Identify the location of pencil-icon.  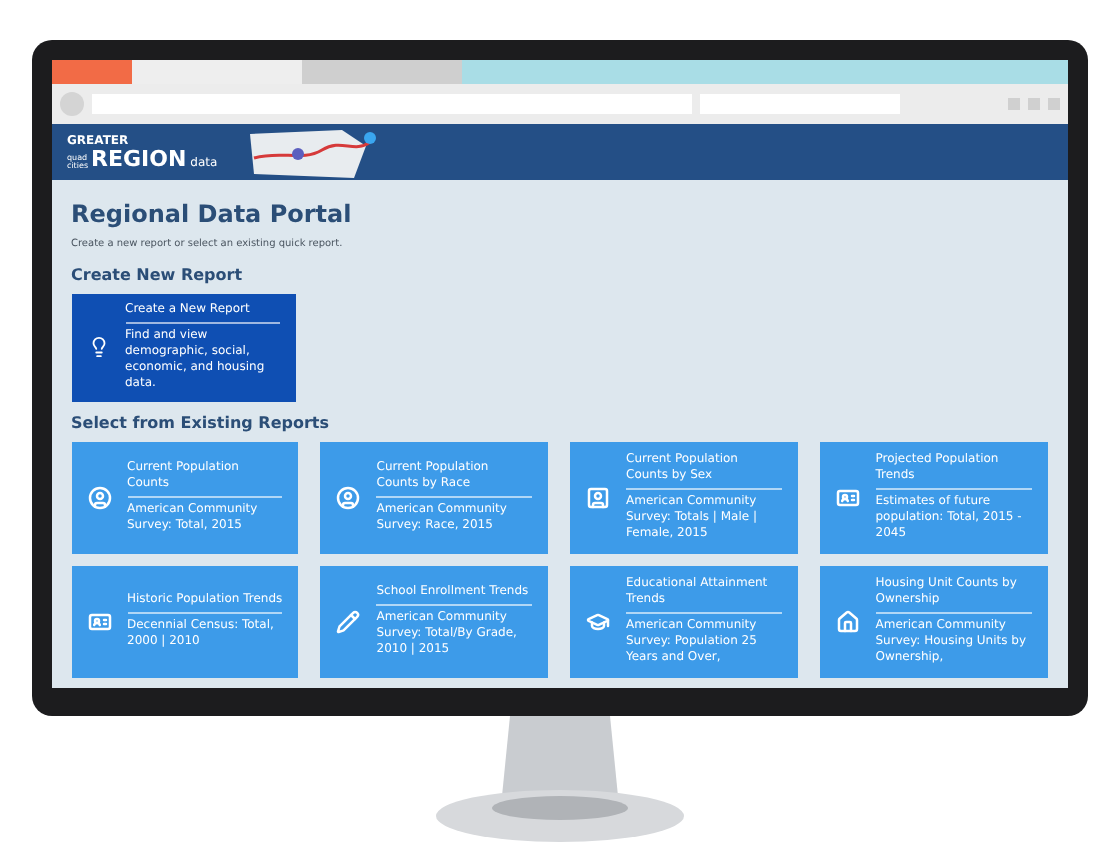
(348, 621).